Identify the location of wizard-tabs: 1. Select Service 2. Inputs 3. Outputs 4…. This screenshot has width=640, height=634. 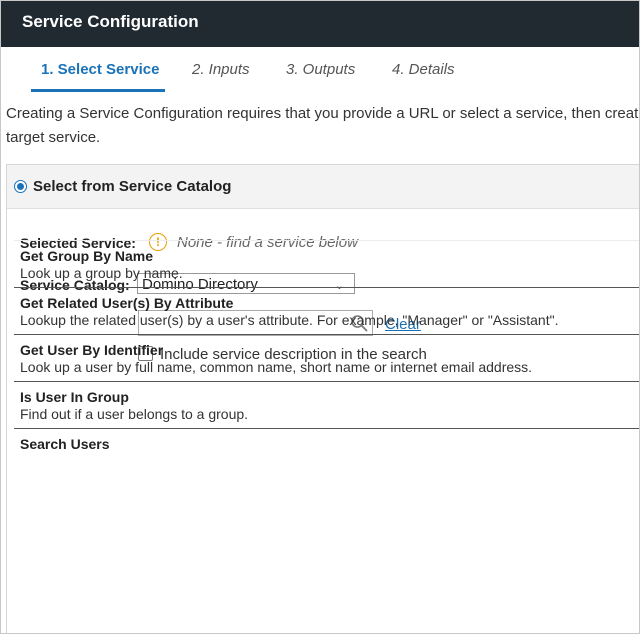
(320, 71).